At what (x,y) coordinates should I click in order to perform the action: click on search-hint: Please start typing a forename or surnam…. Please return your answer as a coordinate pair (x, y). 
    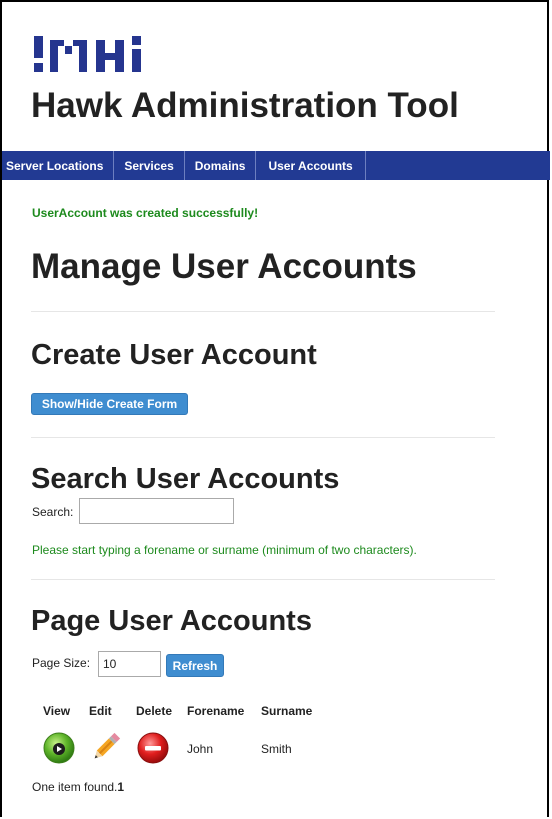
    Looking at the image, I should click on (224, 550).